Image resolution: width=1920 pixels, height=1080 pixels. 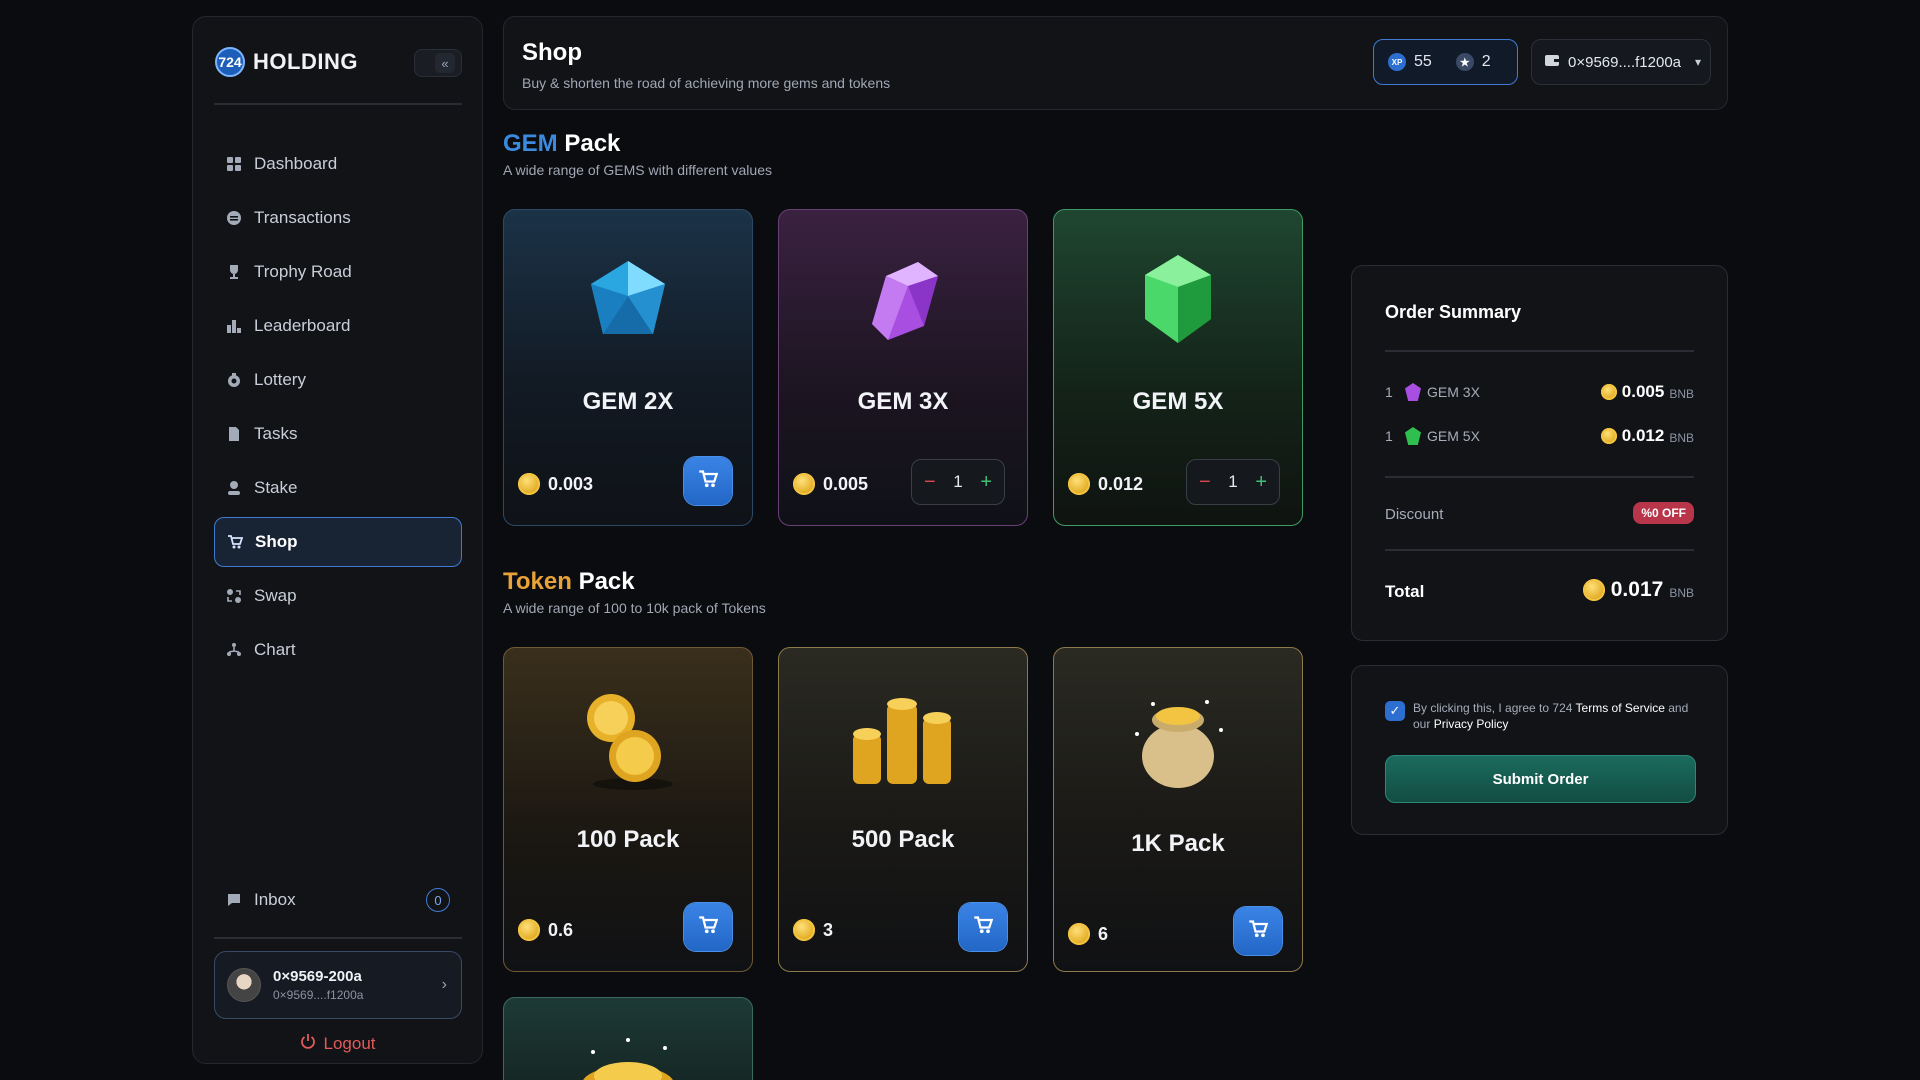 I want to click on sidebar-item-transactions: Transactions, so click(x=338, y=218).